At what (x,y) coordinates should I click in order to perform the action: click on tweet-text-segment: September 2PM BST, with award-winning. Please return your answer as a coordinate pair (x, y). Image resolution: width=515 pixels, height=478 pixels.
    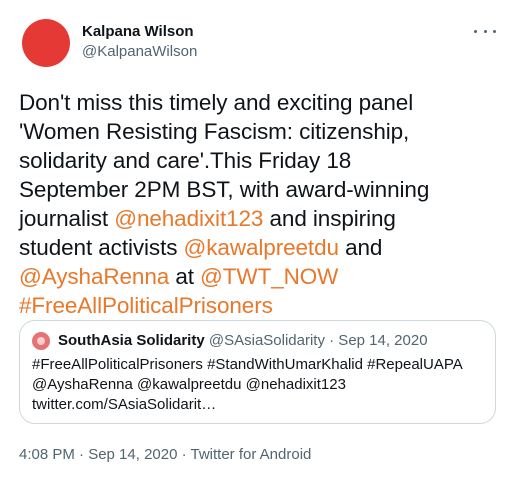
    Looking at the image, I should click on (224, 189).